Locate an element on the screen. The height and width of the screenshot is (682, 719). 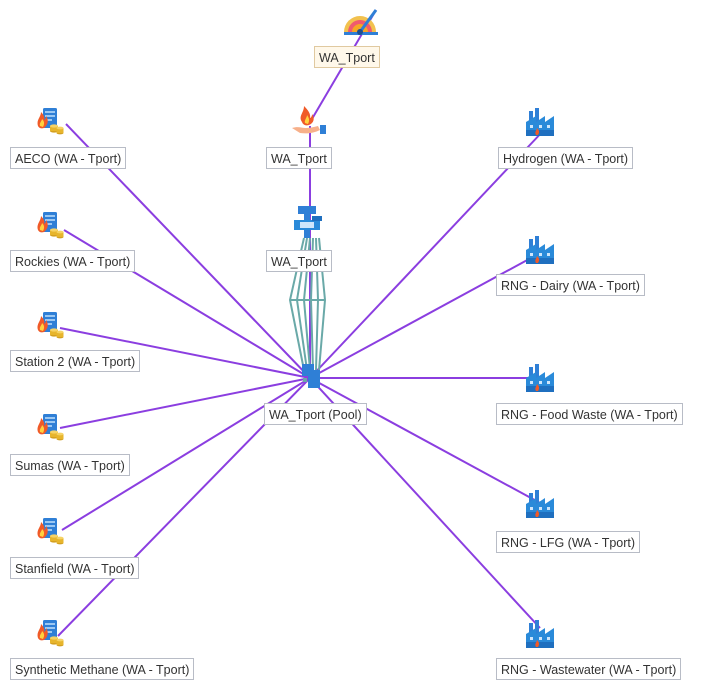
node-label-rng-wastewater: RNG - Wastewater (WA - Tport) is located at coordinates (589, 669).